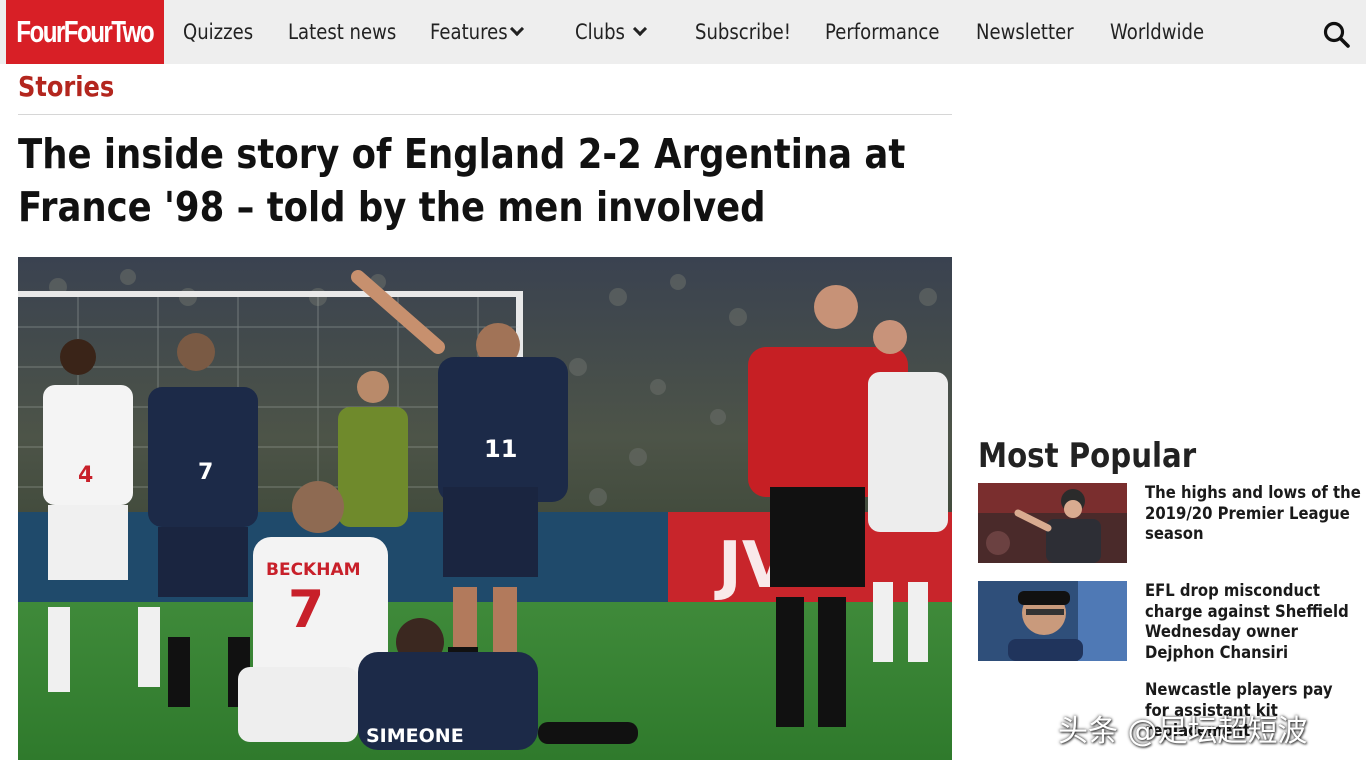  I want to click on nav-item-quizzes: Quizzes, so click(224, 32).